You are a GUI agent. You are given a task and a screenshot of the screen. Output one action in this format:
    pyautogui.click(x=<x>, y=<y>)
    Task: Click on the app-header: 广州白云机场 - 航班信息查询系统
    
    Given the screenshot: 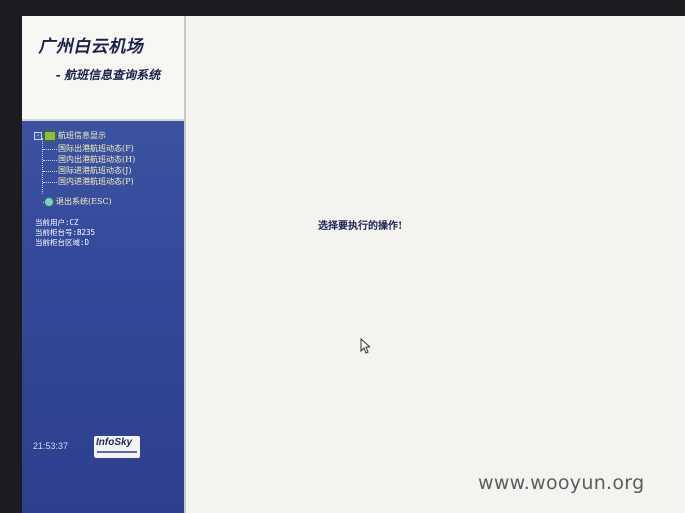 What is the action you would take?
    pyautogui.click(x=103, y=68)
    